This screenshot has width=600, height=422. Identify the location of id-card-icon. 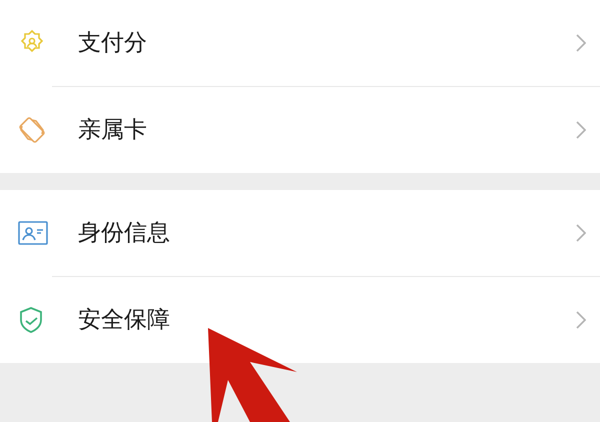
(33, 233).